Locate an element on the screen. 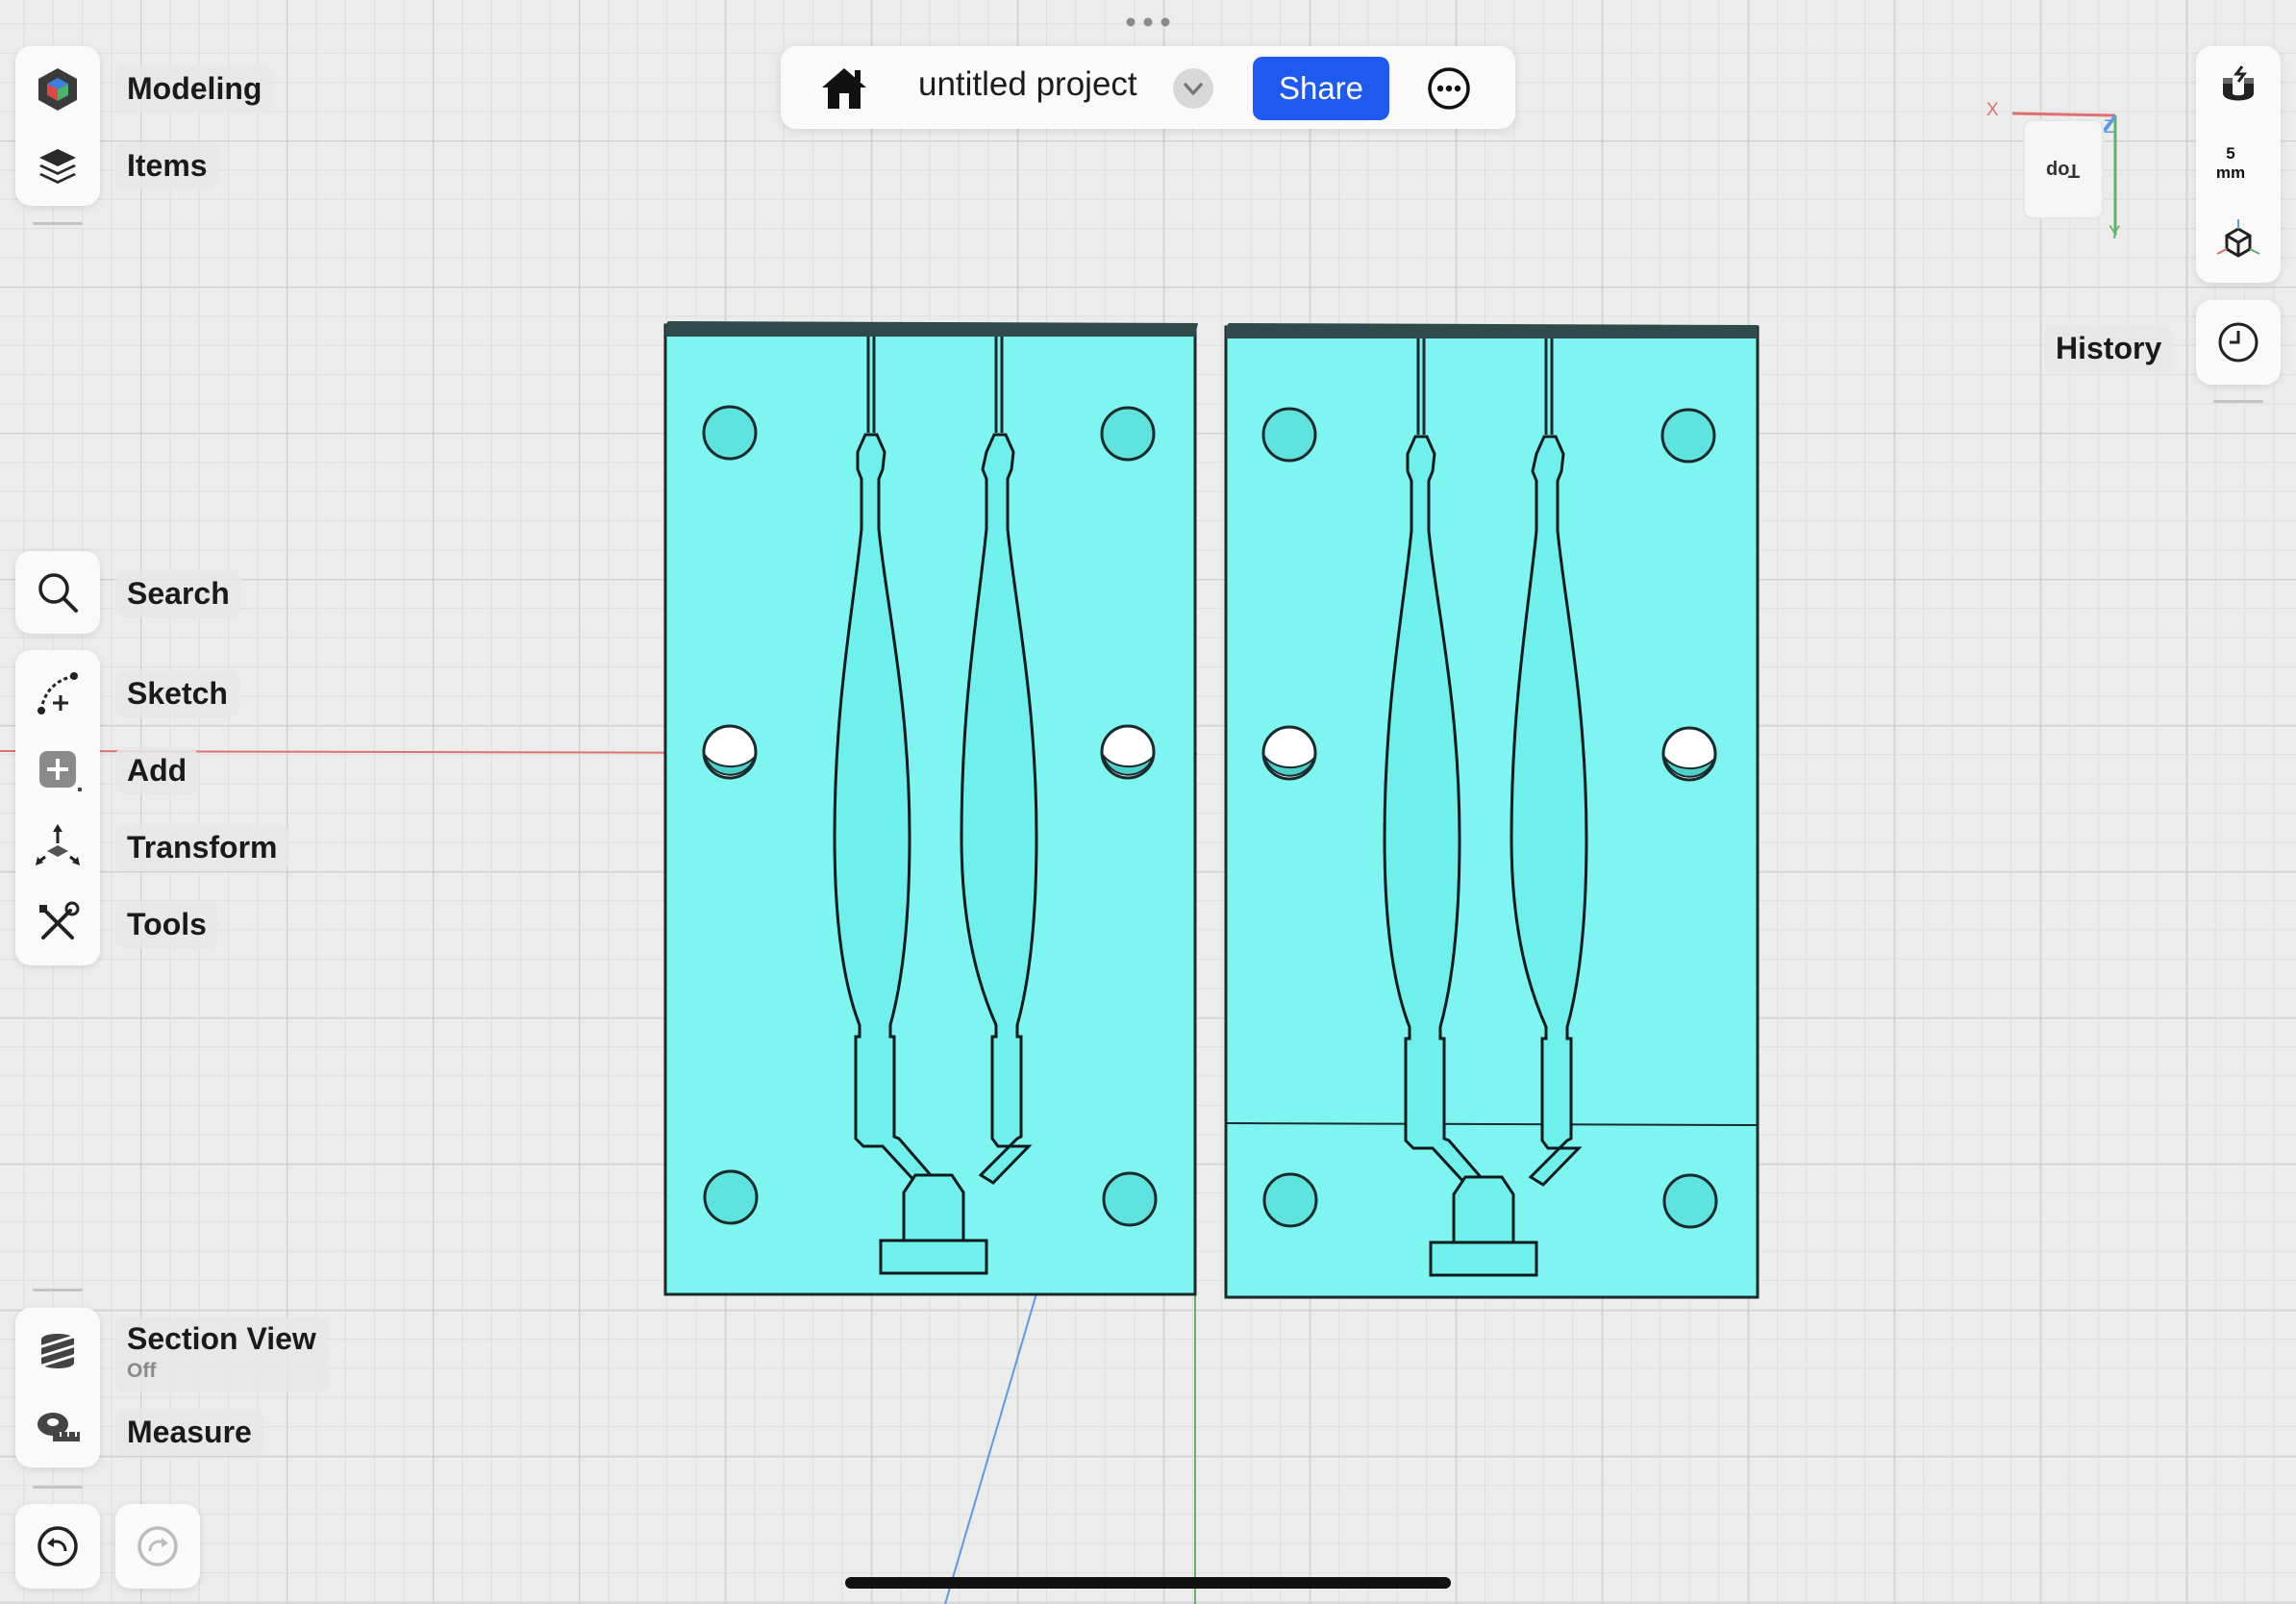 The height and width of the screenshot is (1604, 2296). section-view-status: Off is located at coordinates (142, 1371).